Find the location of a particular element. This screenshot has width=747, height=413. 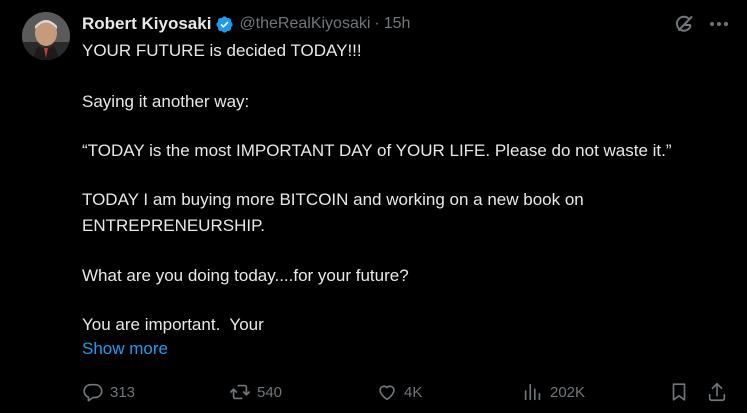

tweet-header: Robert Kiyosaki @theRealKiyosaki · 15h is located at coordinates (246, 24).